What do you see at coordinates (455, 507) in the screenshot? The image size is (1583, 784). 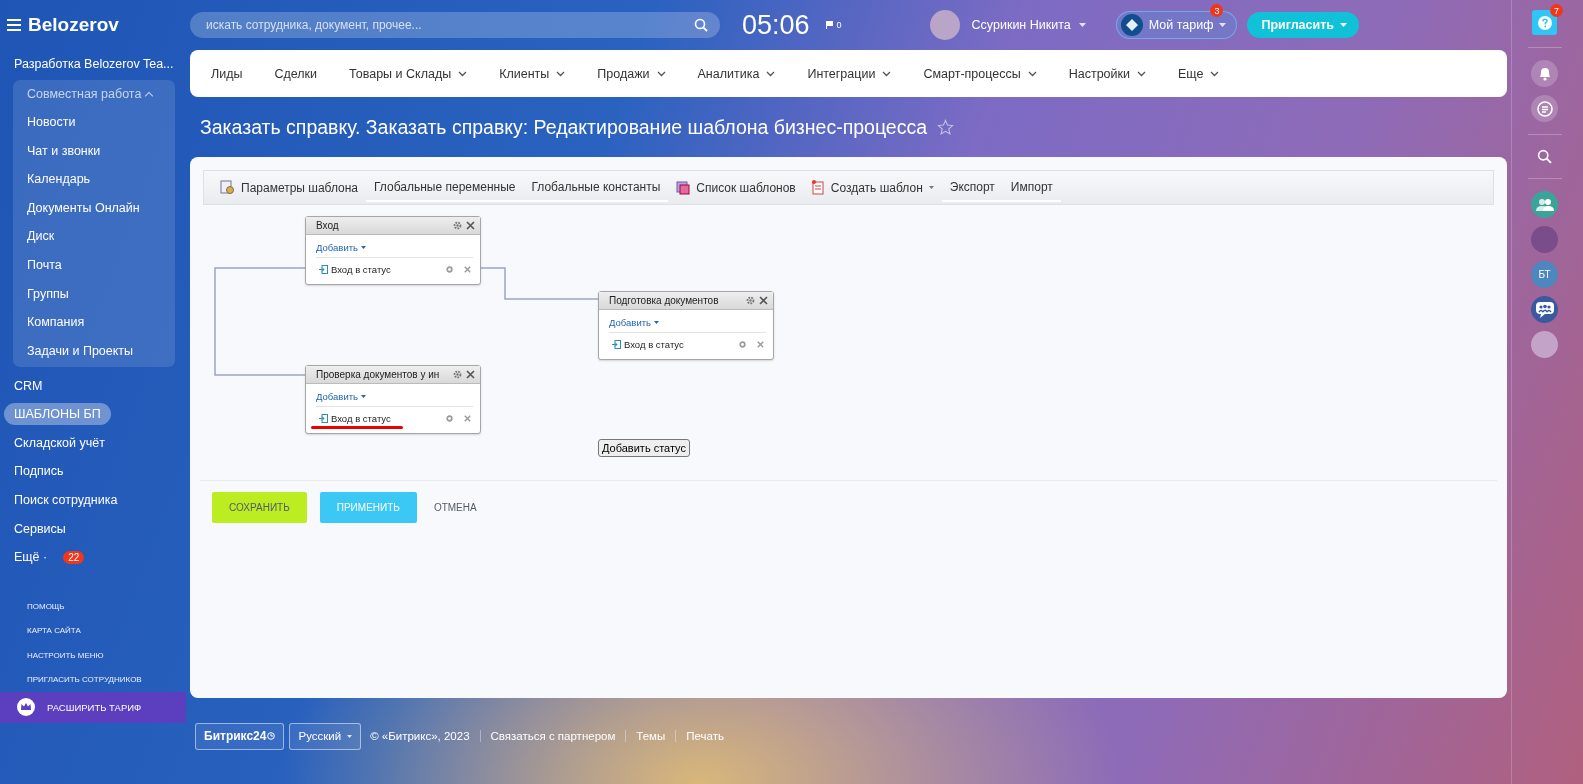 I see `cancel-button: ОТМЕНА` at bounding box center [455, 507].